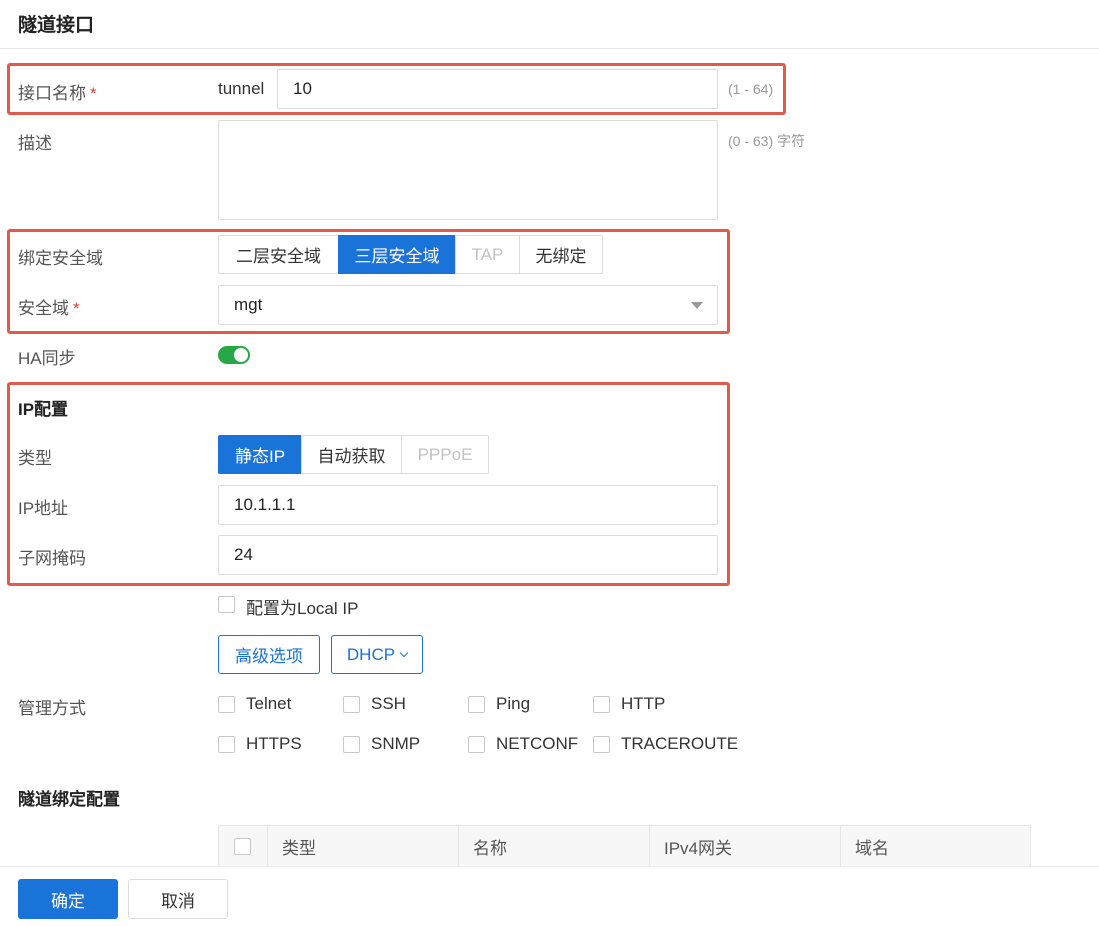 This screenshot has height=926, width=1099. What do you see at coordinates (269, 654) in the screenshot?
I see `advanced-options-button: 高级选项` at bounding box center [269, 654].